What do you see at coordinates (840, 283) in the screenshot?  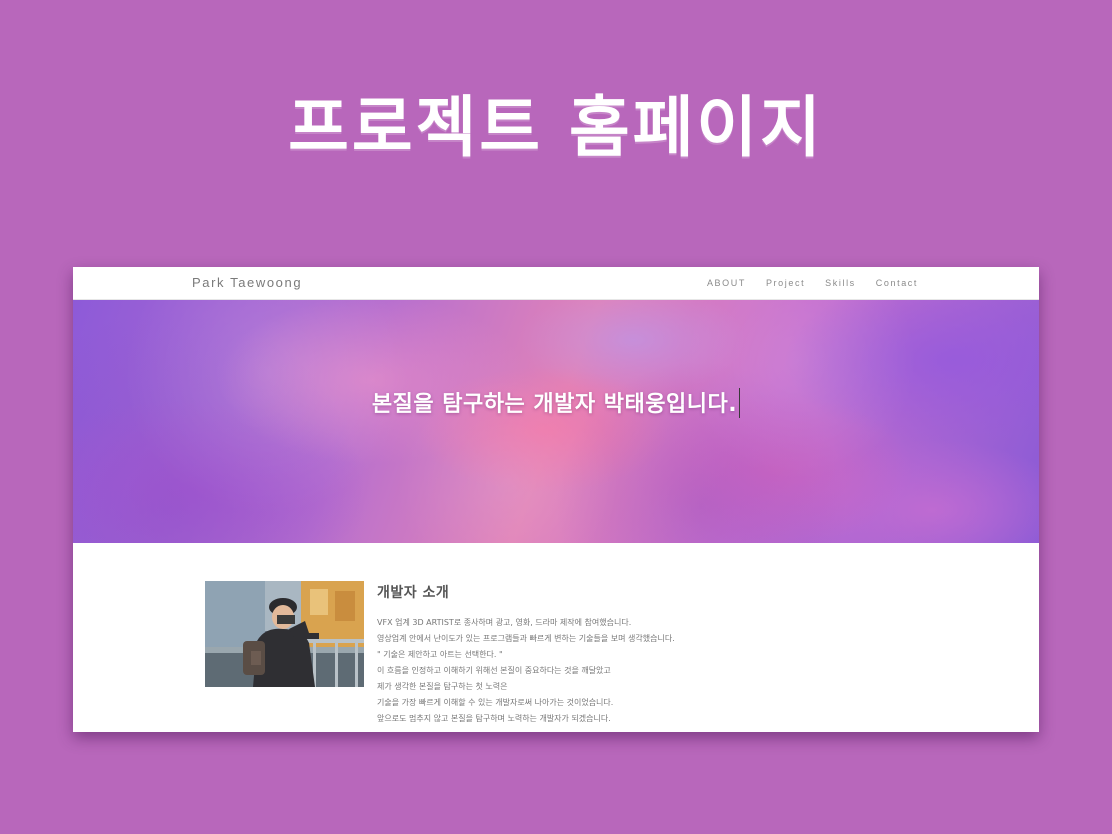 I see `nav-link-skills: Skills` at bounding box center [840, 283].